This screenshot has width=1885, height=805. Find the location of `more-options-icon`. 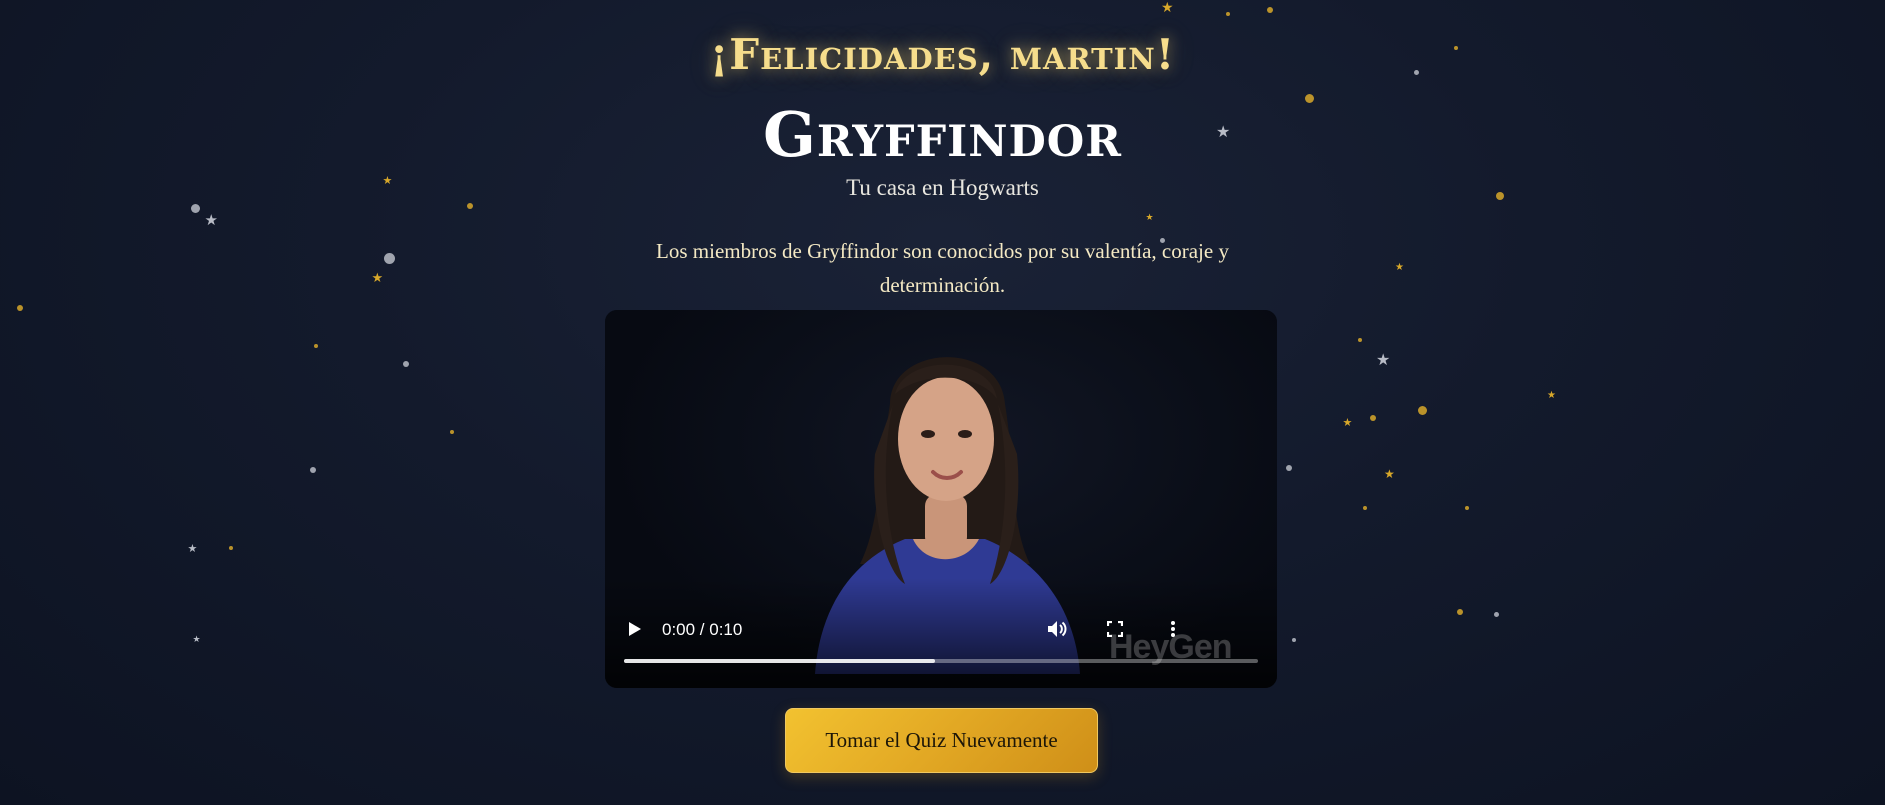

more-options-icon is located at coordinates (1173, 629).